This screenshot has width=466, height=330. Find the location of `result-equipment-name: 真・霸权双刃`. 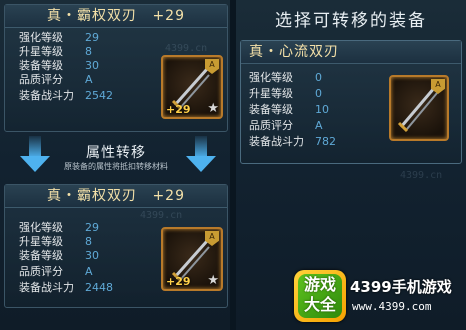

result-equipment-name: 真・霸权双刃 is located at coordinates (92, 196).